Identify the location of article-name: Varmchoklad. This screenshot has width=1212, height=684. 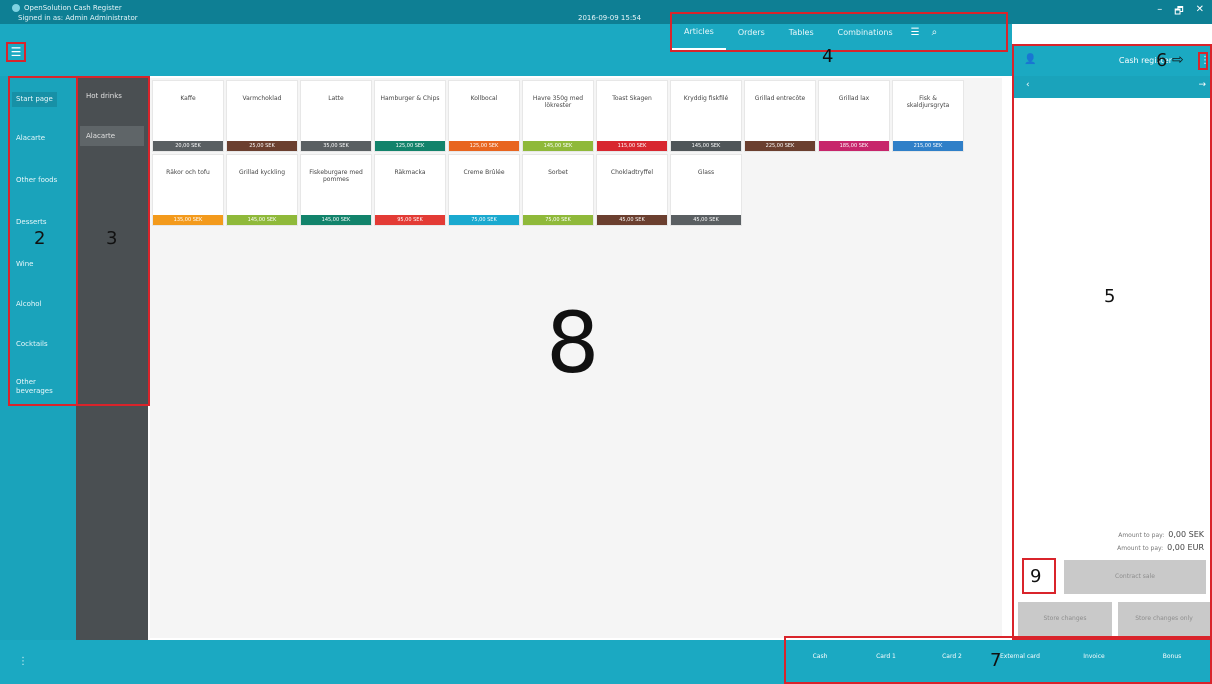
(262, 98).